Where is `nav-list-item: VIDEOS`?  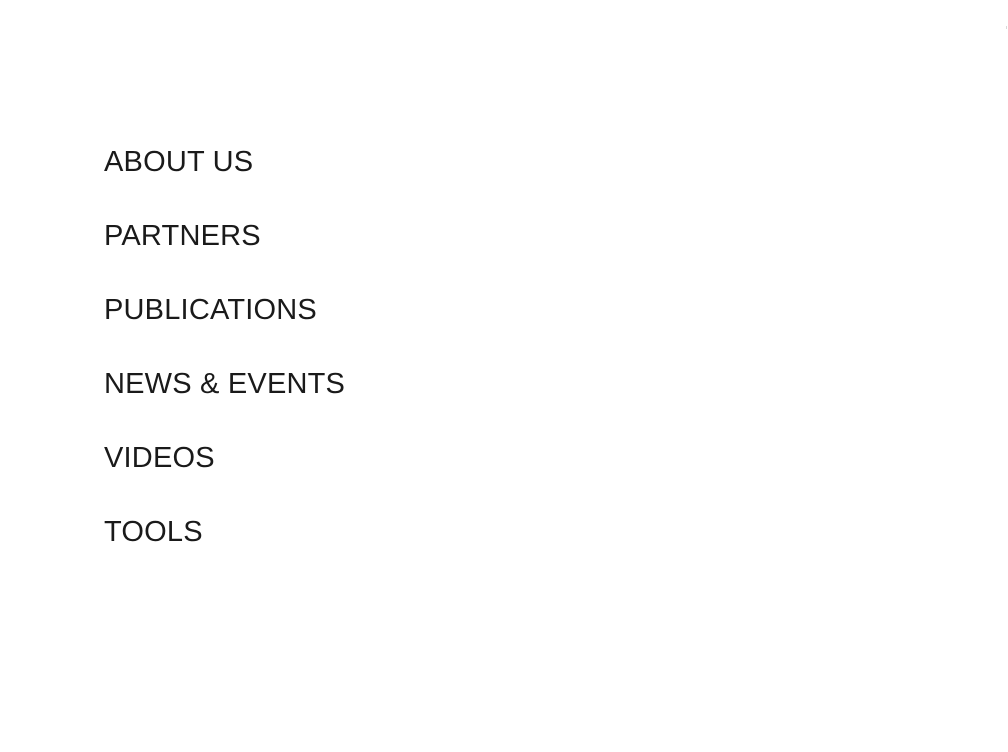
nav-list-item: VIDEOS is located at coordinates (224, 478).